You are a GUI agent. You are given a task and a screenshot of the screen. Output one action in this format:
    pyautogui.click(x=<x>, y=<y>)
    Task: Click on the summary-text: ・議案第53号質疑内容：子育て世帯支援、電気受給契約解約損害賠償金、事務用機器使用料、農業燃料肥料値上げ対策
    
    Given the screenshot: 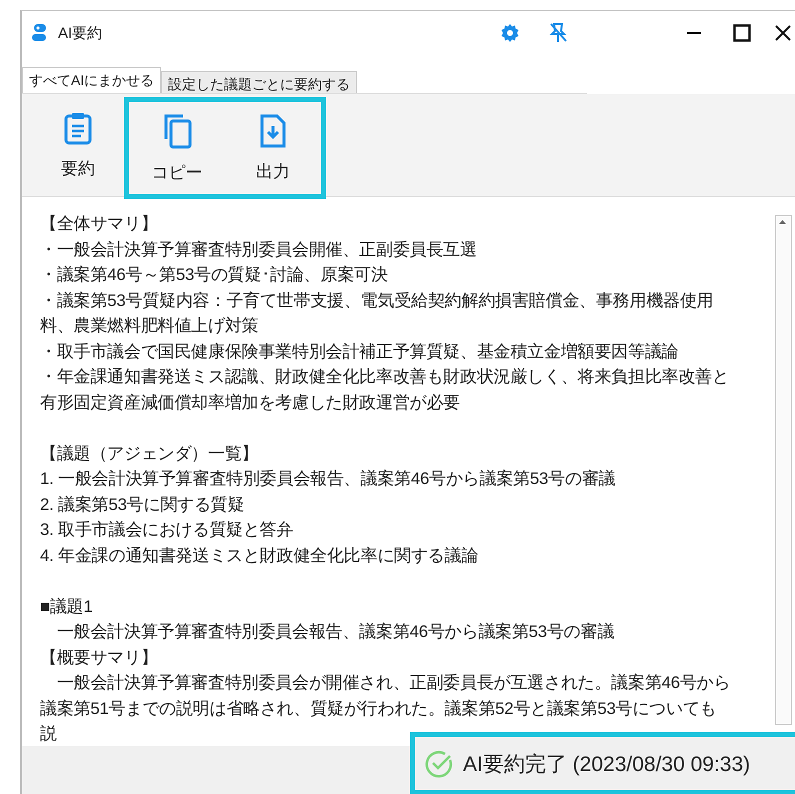 What is the action you would take?
    pyautogui.click(x=377, y=313)
    